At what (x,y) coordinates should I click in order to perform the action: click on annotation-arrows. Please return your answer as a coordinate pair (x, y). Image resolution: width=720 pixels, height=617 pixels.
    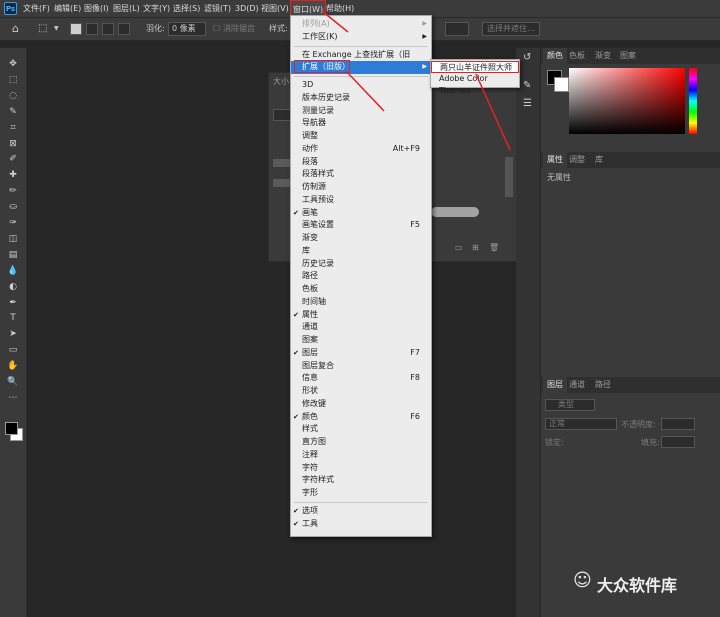
    Looking at the image, I should click on (416, 80).